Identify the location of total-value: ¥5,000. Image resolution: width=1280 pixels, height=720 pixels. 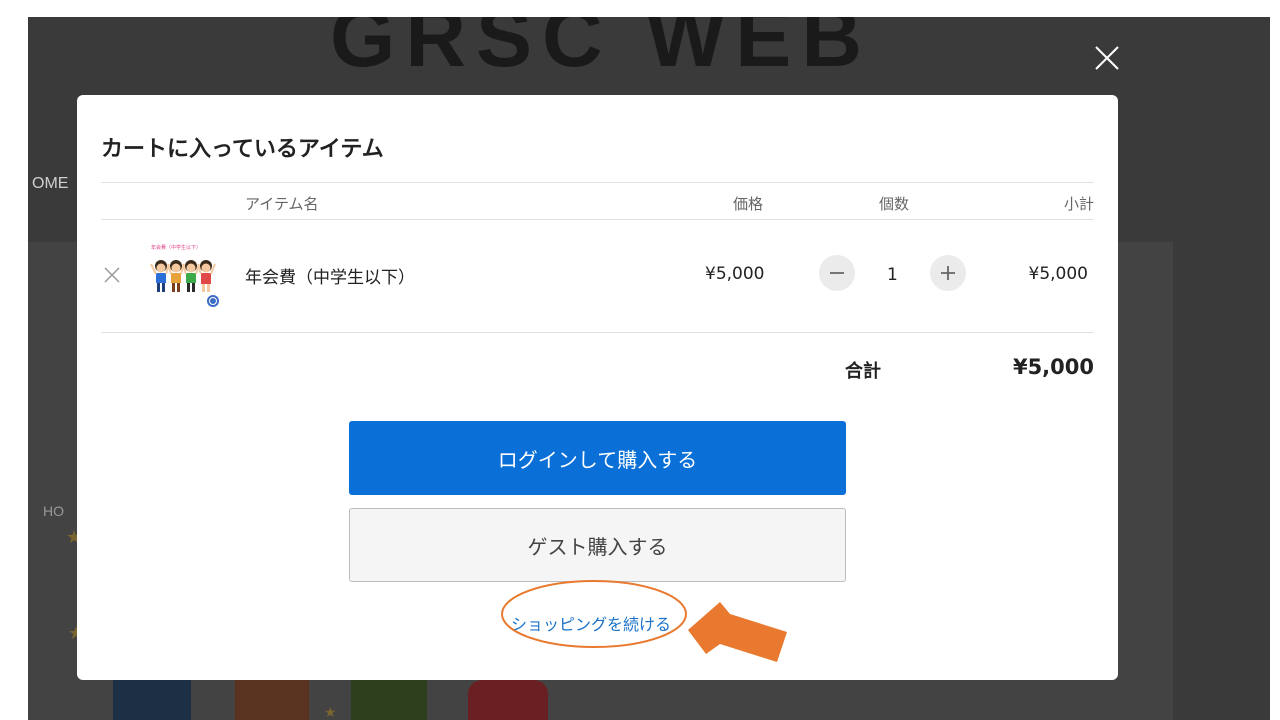
(1053, 367).